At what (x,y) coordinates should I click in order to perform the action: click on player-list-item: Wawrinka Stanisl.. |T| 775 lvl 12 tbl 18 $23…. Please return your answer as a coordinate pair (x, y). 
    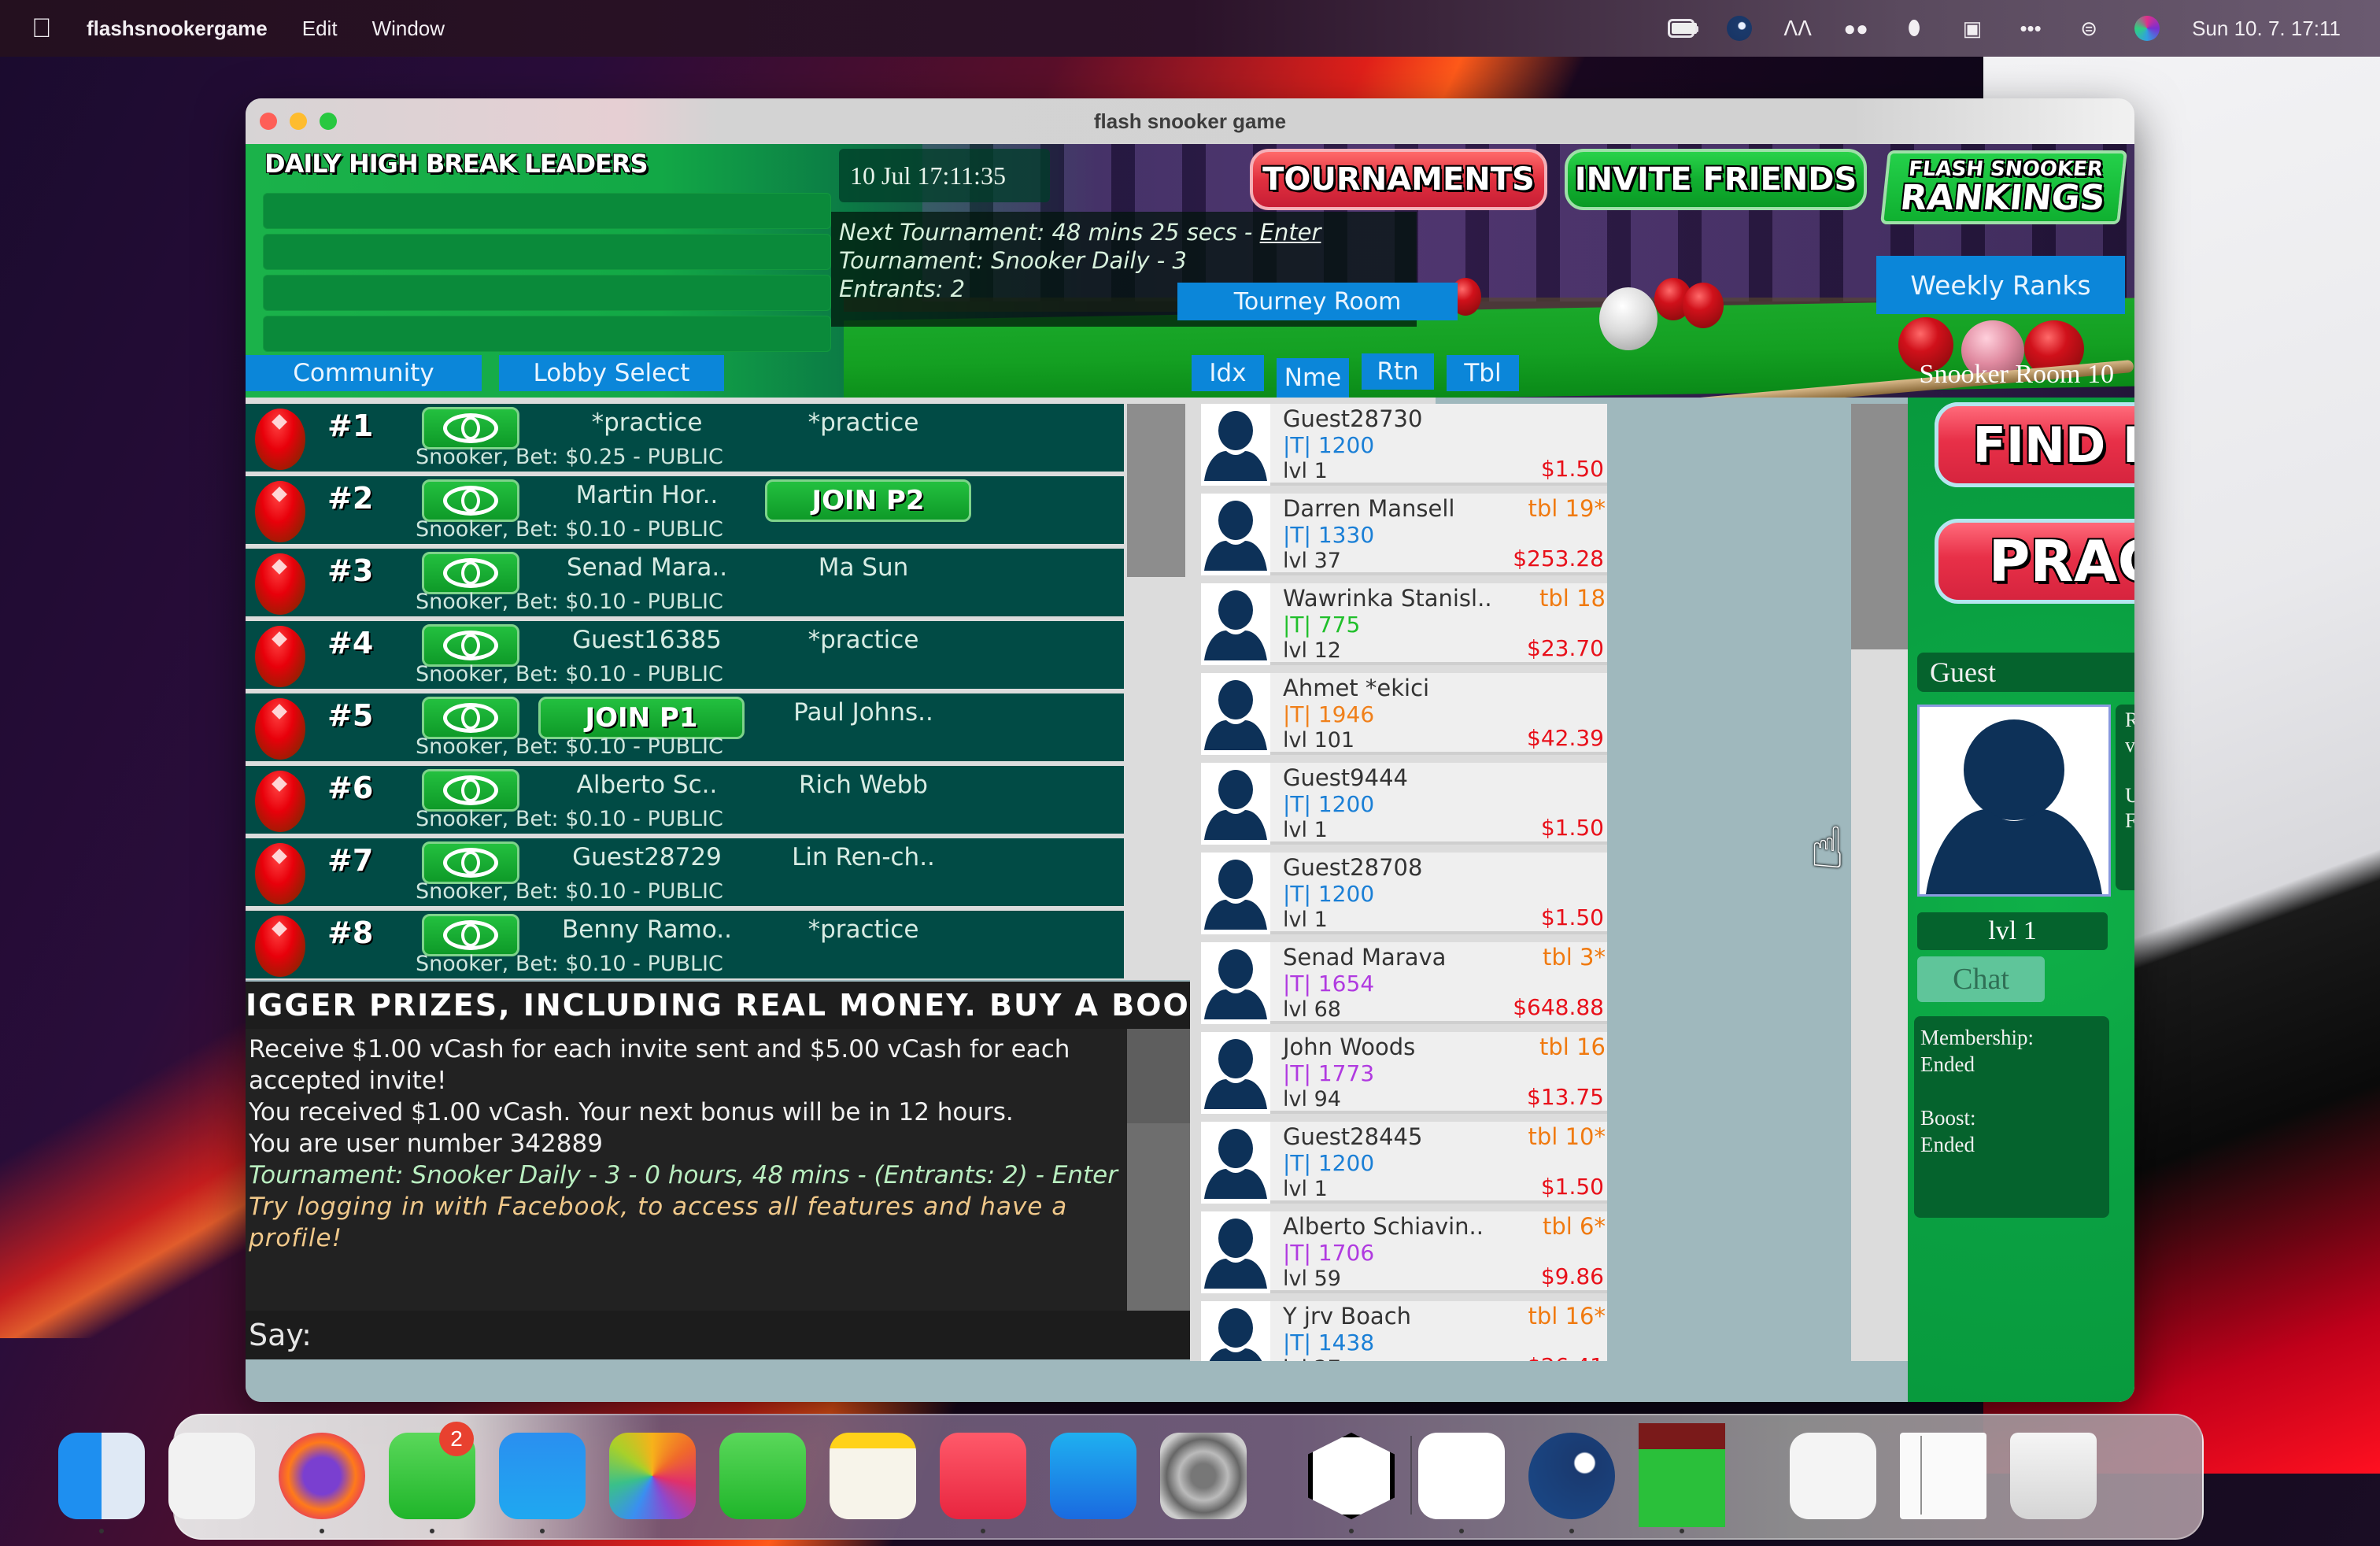
    Looking at the image, I should click on (1404, 624).